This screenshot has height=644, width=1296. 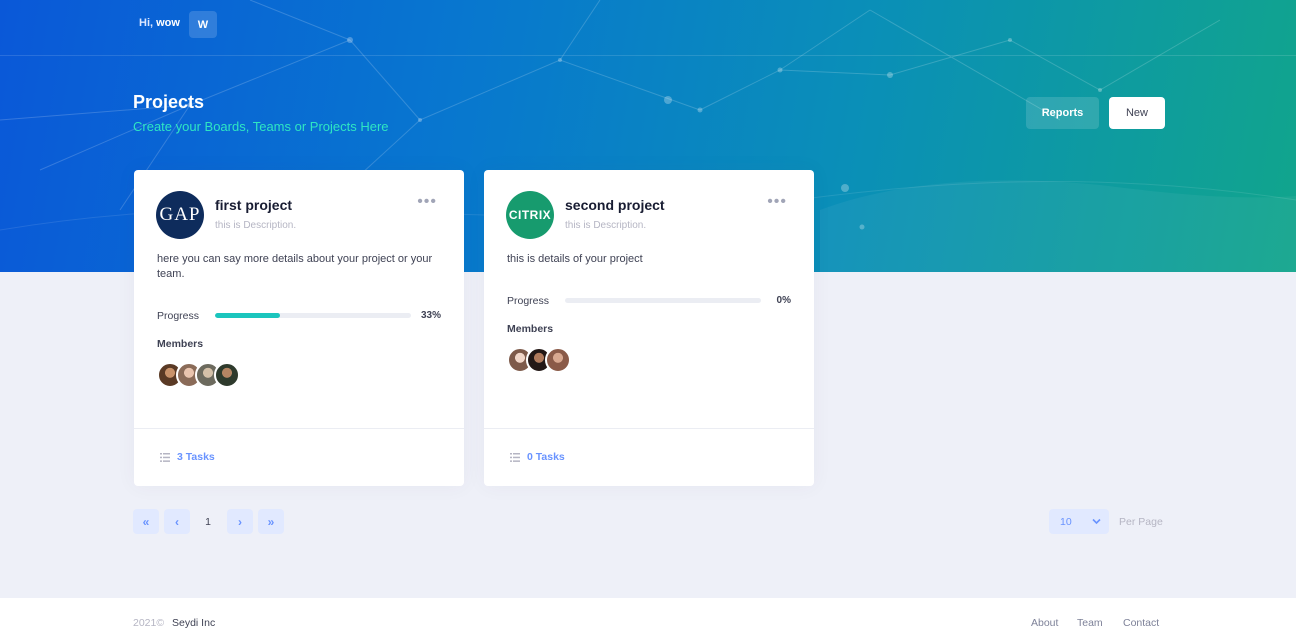 What do you see at coordinates (203, 24) in the screenshot?
I see `user-avatar-button: W` at bounding box center [203, 24].